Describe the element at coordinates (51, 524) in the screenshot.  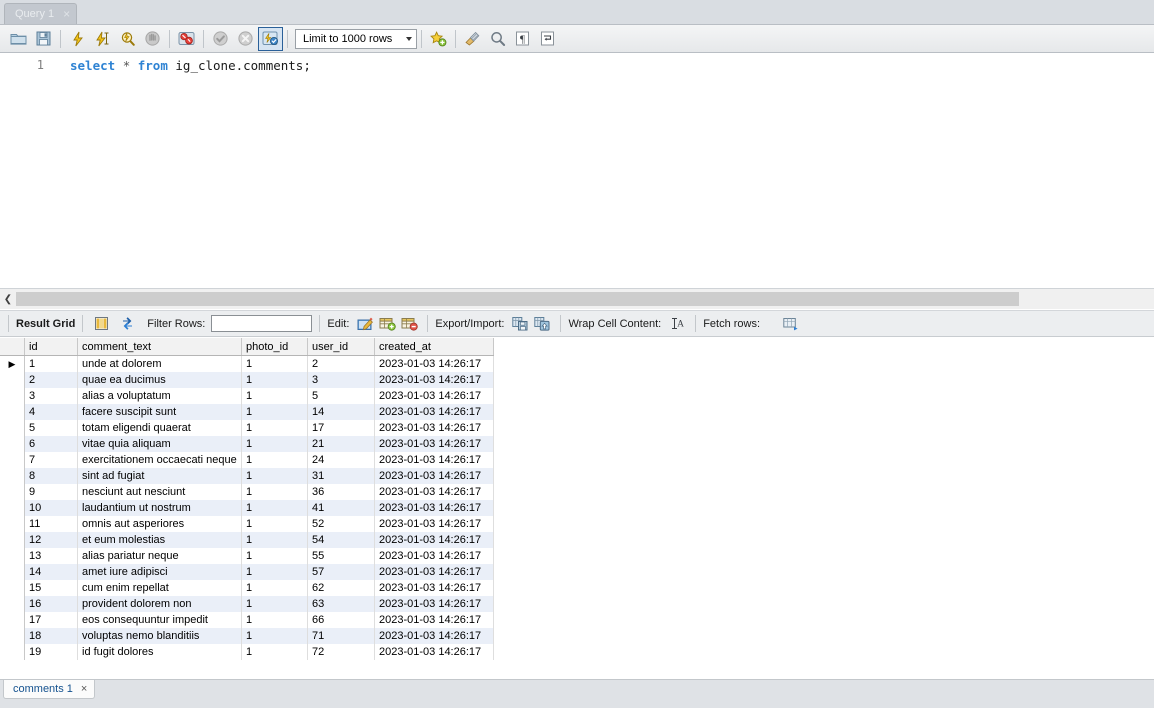
I see `cell-id: 11` at that location.